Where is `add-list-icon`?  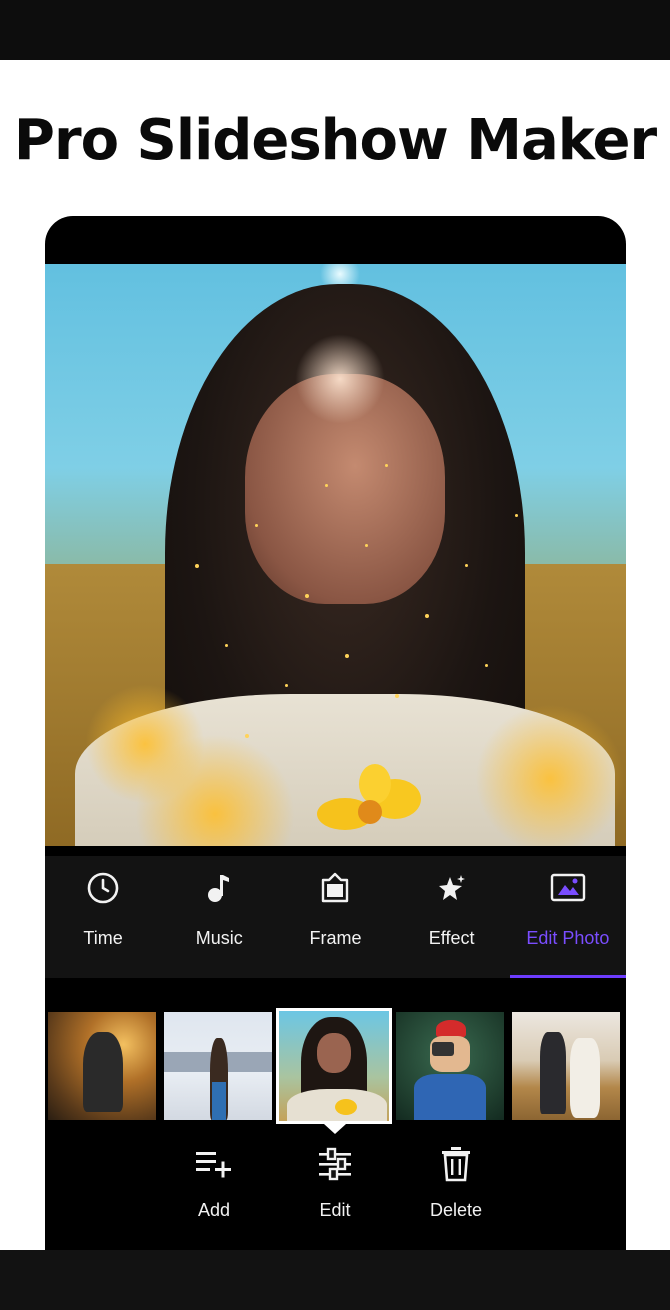 add-list-icon is located at coordinates (214, 1164).